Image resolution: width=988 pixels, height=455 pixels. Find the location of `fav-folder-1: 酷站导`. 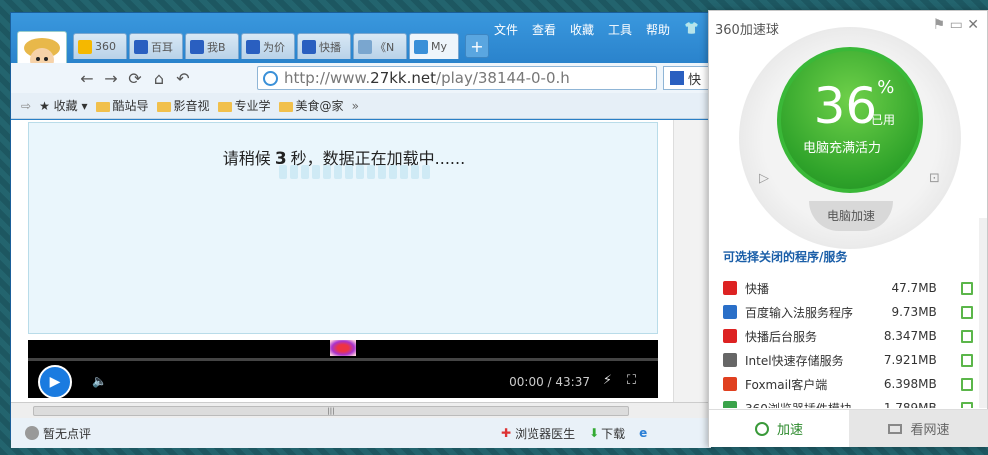

fav-folder-1: 酷站导 is located at coordinates (122, 105).